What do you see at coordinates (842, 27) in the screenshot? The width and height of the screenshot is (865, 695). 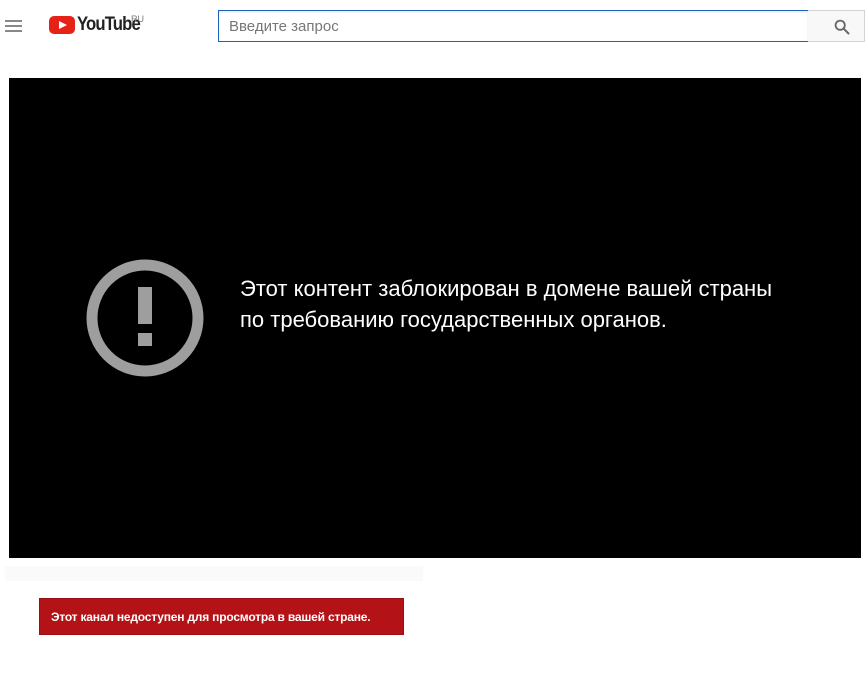 I see `search-icon` at bounding box center [842, 27].